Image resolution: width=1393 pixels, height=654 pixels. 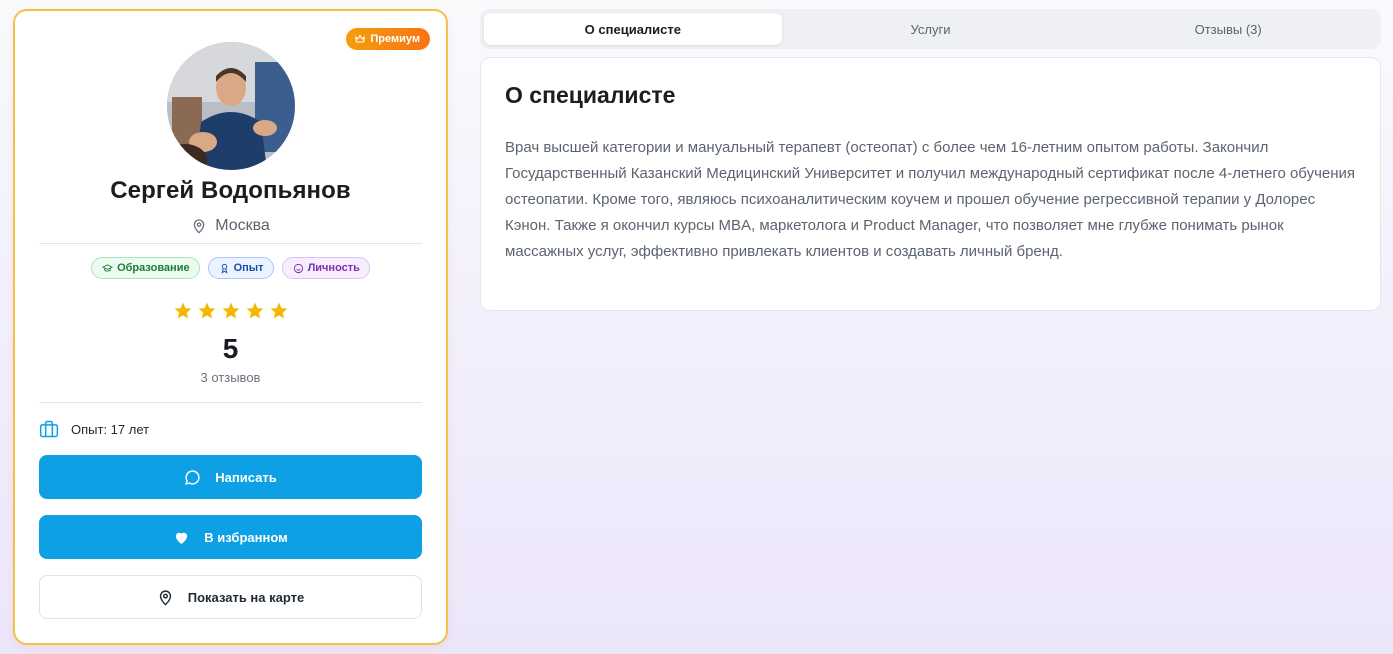 I want to click on tag-experience: Опыт, so click(x=240, y=268).